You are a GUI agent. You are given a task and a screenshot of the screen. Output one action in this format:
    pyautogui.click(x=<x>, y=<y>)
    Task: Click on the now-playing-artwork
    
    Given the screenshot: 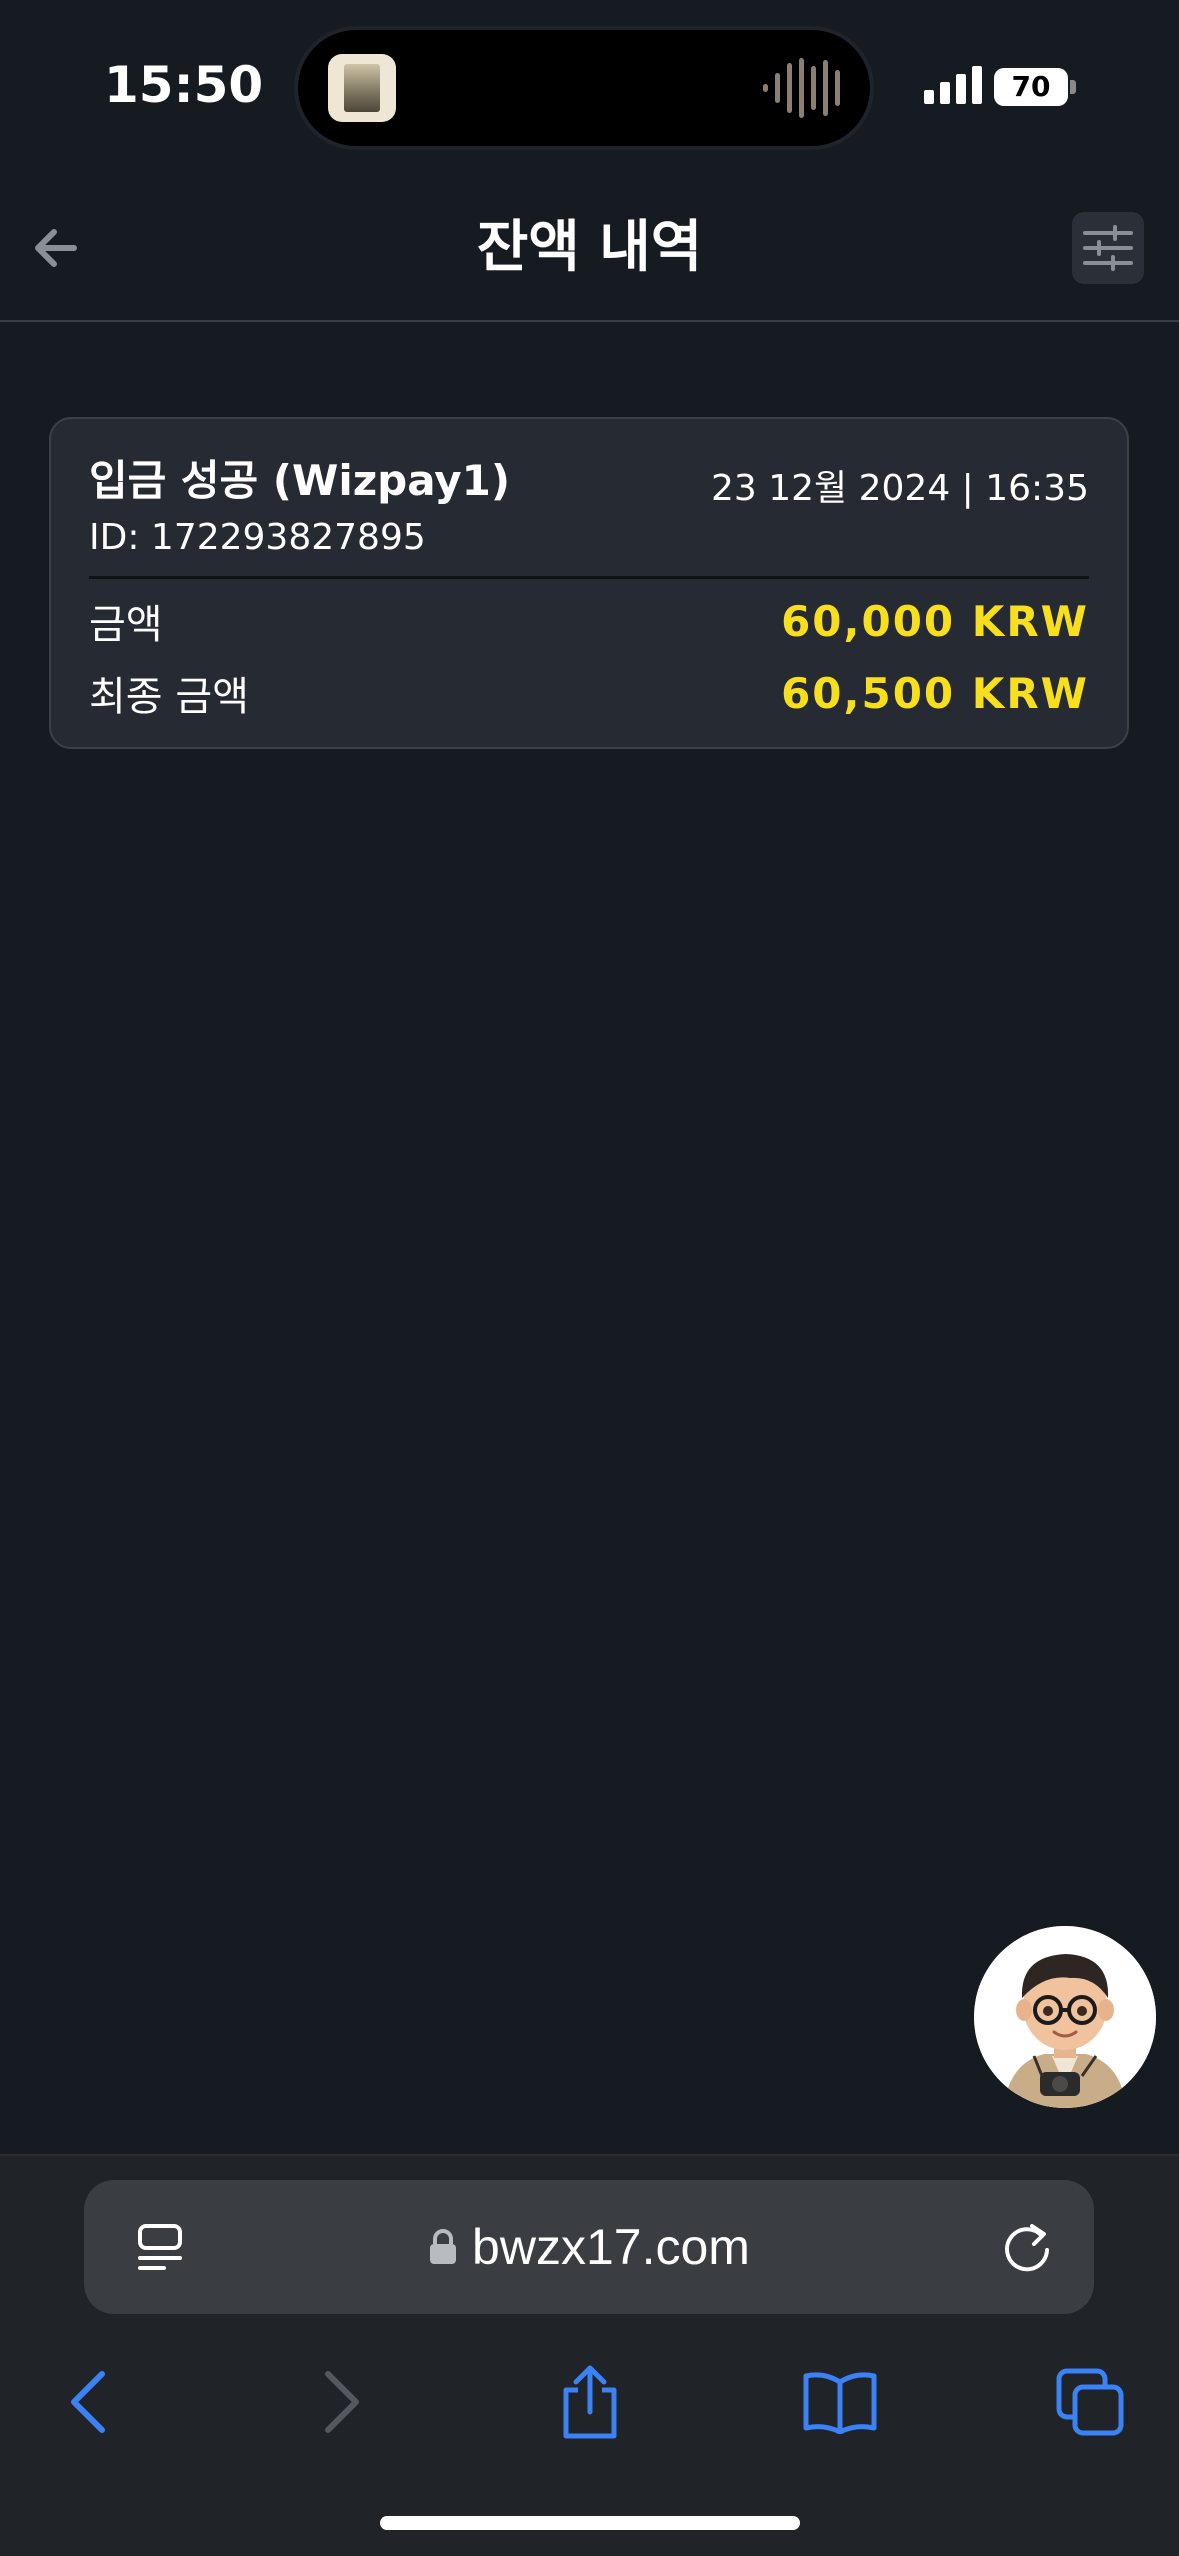 What is the action you would take?
    pyautogui.click(x=362, y=88)
    